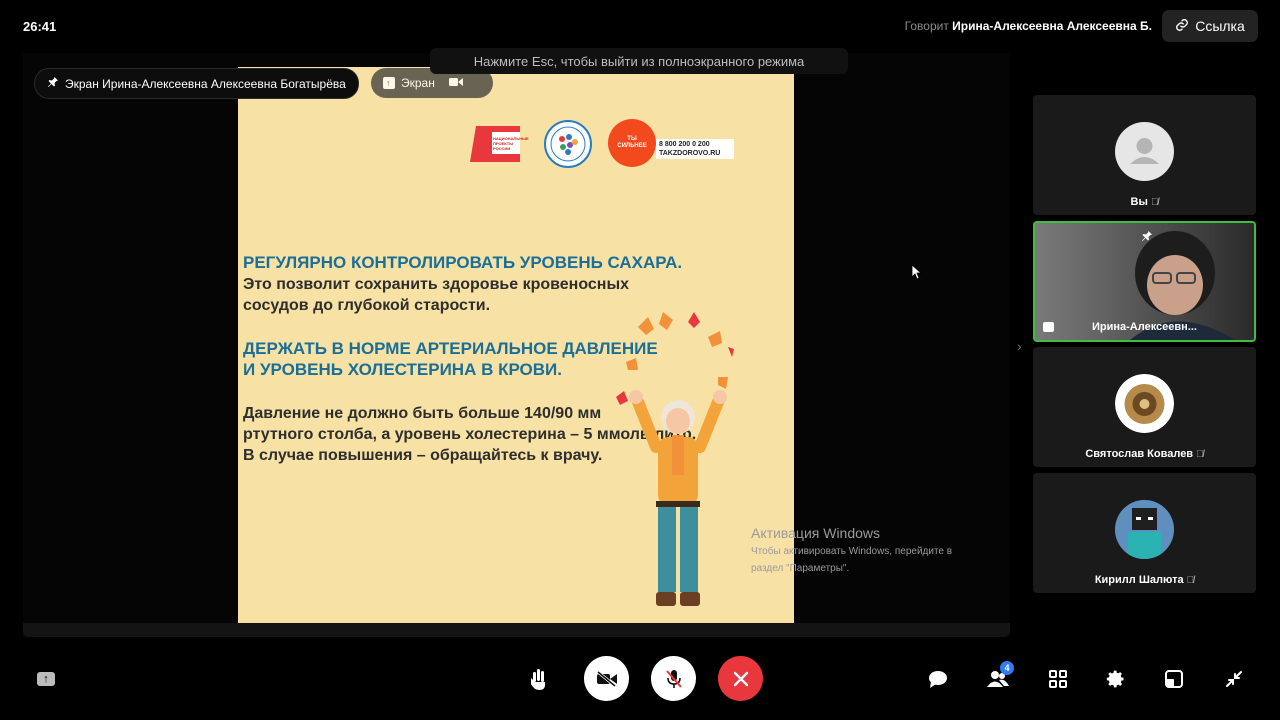 The width and height of the screenshot is (1280, 720). I want to click on hotline-phone: 8 800 200 0 200, so click(684, 144).